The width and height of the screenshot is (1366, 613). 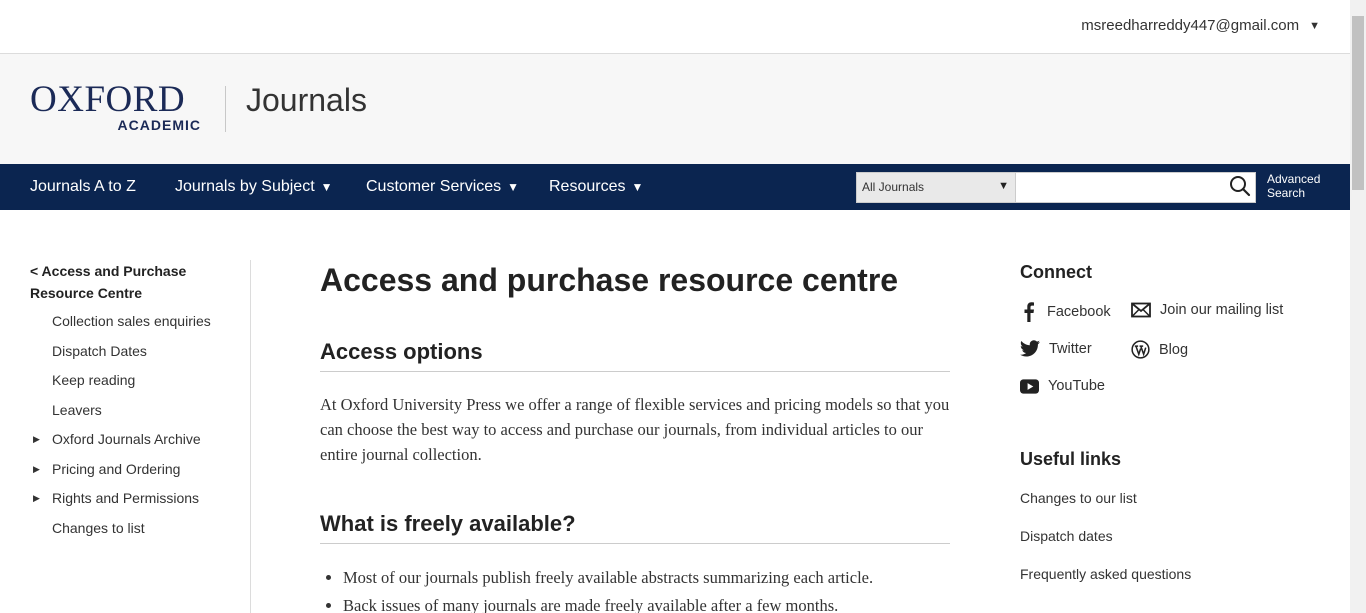 I want to click on advanced-search-line-1: Advanced, so click(x=1294, y=179).